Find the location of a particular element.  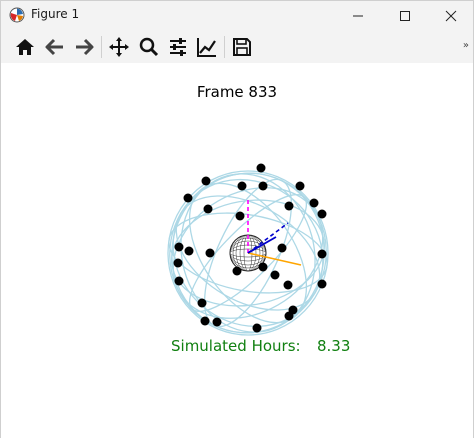

close-button is located at coordinates (451, 15).